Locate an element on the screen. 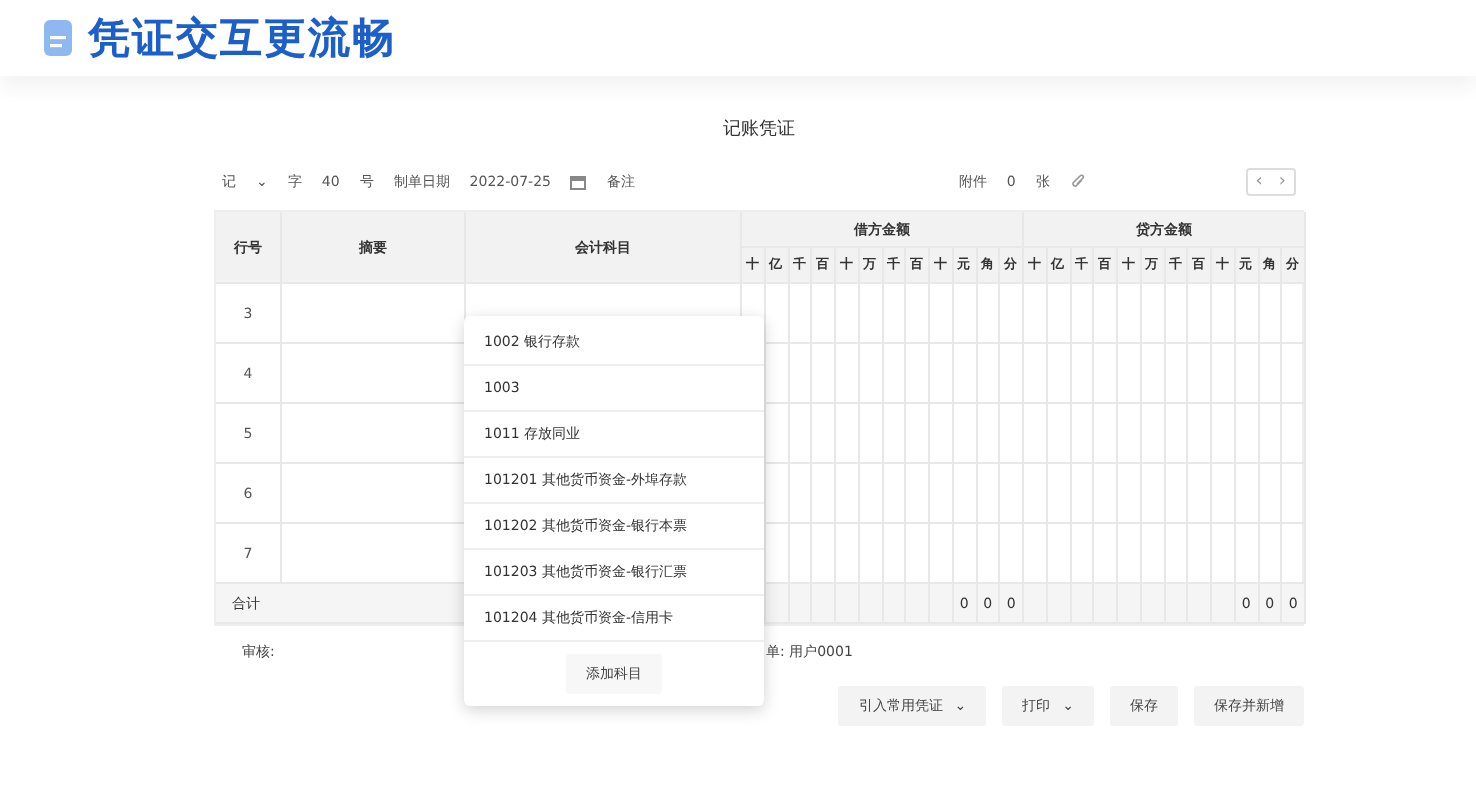 This screenshot has height=800, width=1476. calendar-icon is located at coordinates (578, 182).